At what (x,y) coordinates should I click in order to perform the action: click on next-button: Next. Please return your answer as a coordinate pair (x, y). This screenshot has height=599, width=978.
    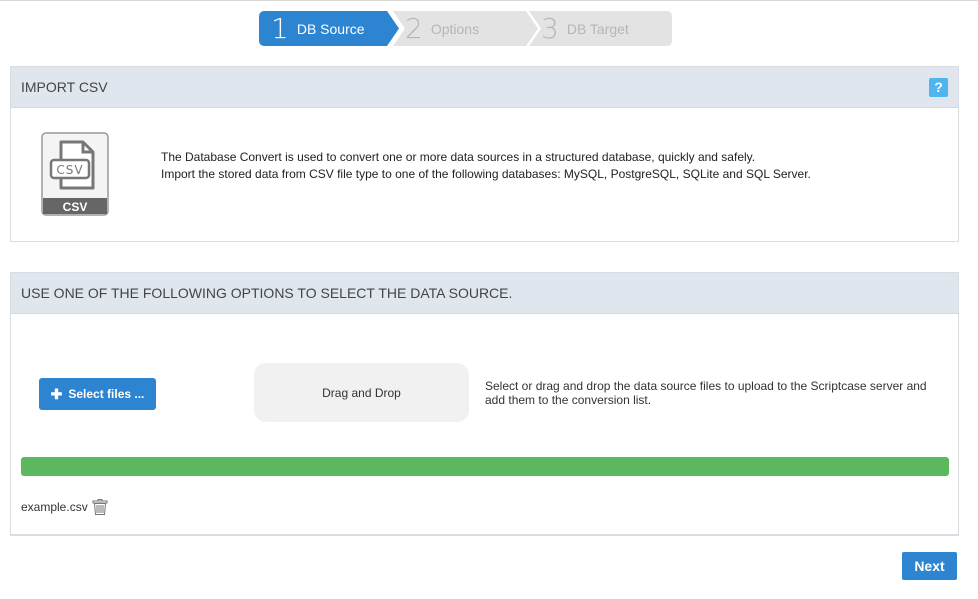
    Looking at the image, I should click on (929, 566).